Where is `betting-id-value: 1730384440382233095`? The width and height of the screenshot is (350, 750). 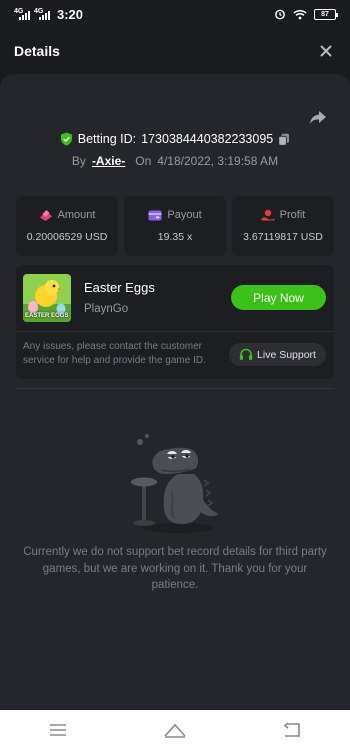
betting-id-value: 1730384440382233095 is located at coordinates (207, 139).